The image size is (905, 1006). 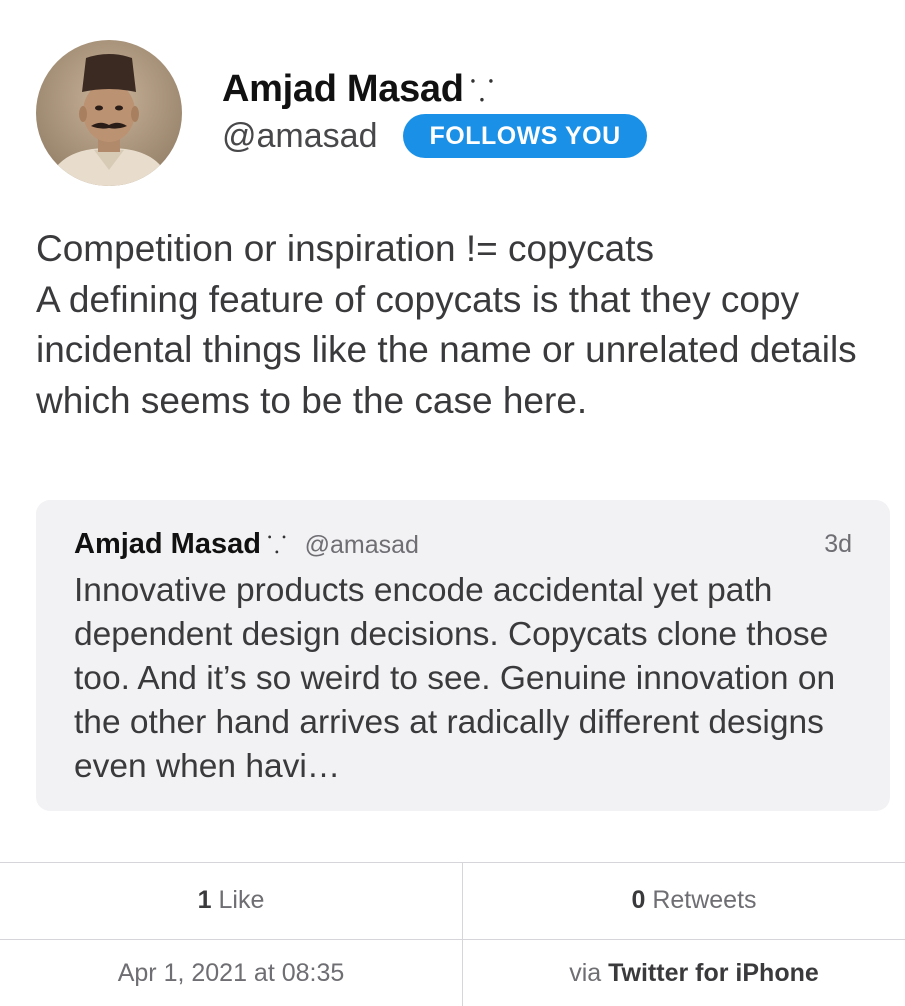 What do you see at coordinates (231, 973) in the screenshot?
I see `tweet-timestamp: Apr 1, 2021 at 08:35` at bounding box center [231, 973].